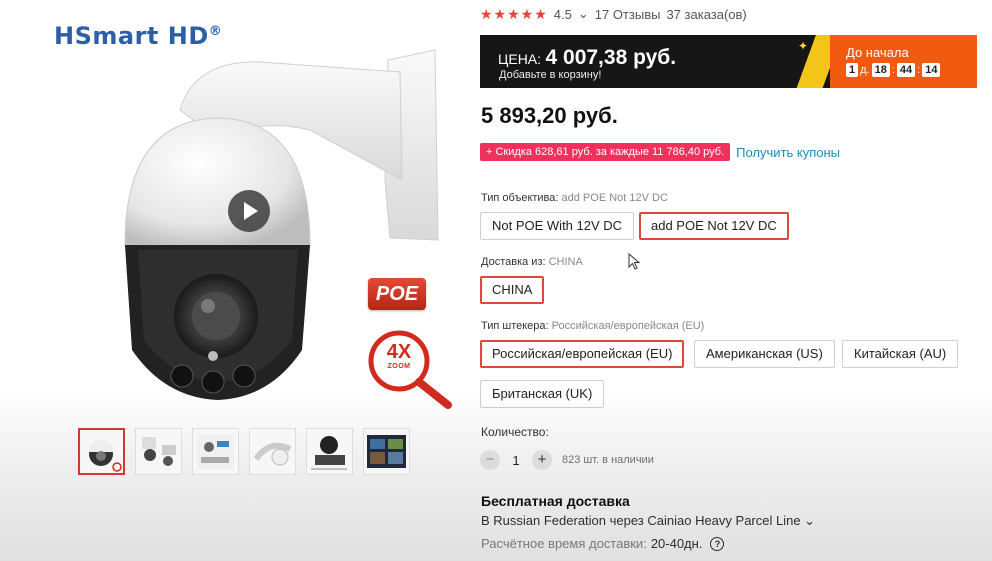 The height and width of the screenshot is (561, 992). I want to click on thumbnail-strip, so click(244, 451).